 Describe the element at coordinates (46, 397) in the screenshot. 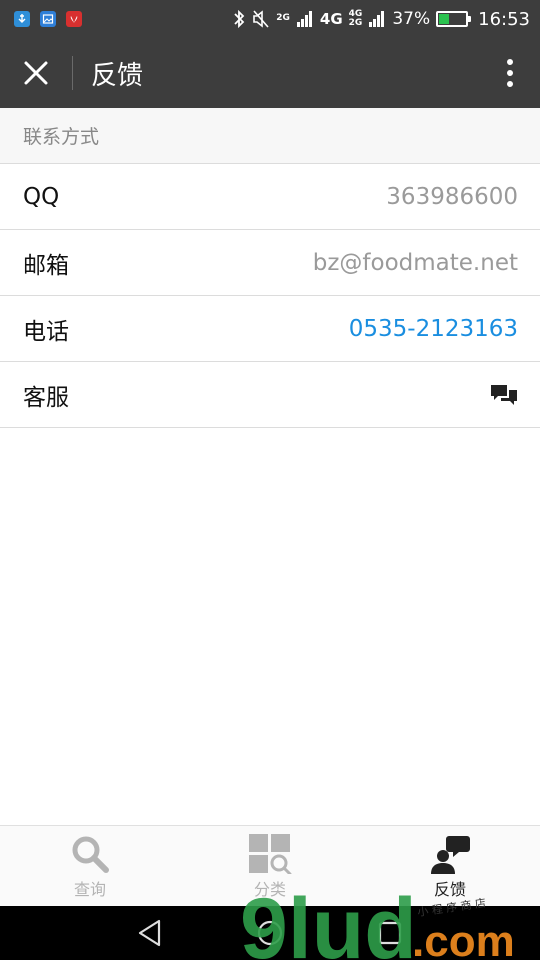

I see `row-label: 客服` at that location.